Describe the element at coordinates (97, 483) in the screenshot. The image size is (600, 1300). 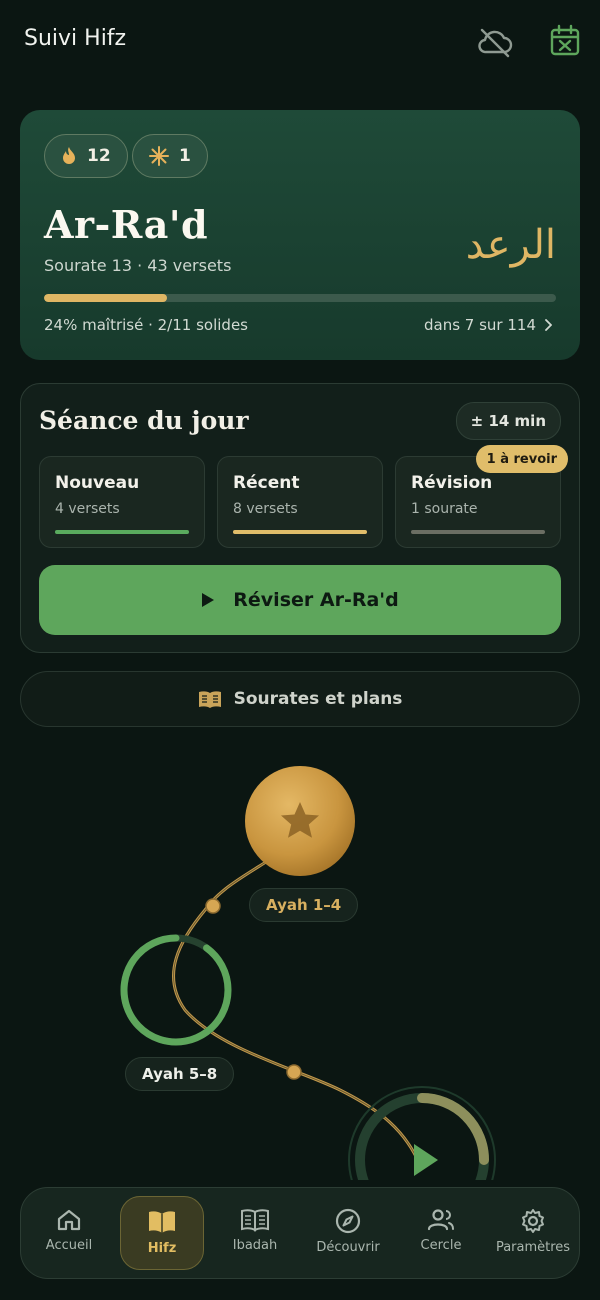
I see `tile-title: Nouveau` at that location.